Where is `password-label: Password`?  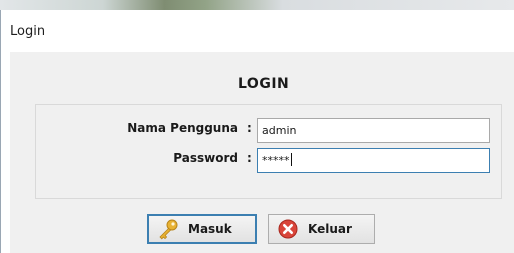
password-label: Password is located at coordinates (205, 158).